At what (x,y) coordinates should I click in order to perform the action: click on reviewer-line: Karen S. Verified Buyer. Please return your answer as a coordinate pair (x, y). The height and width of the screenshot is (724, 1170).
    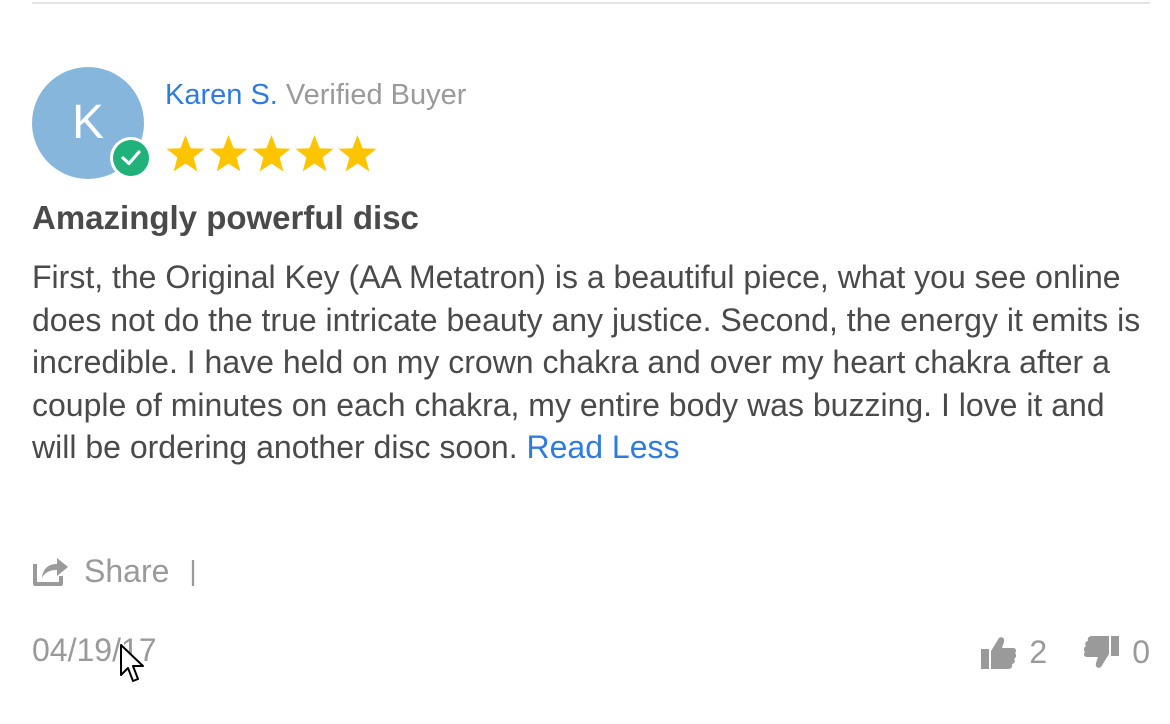
    Looking at the image, I should click on (315, 95).